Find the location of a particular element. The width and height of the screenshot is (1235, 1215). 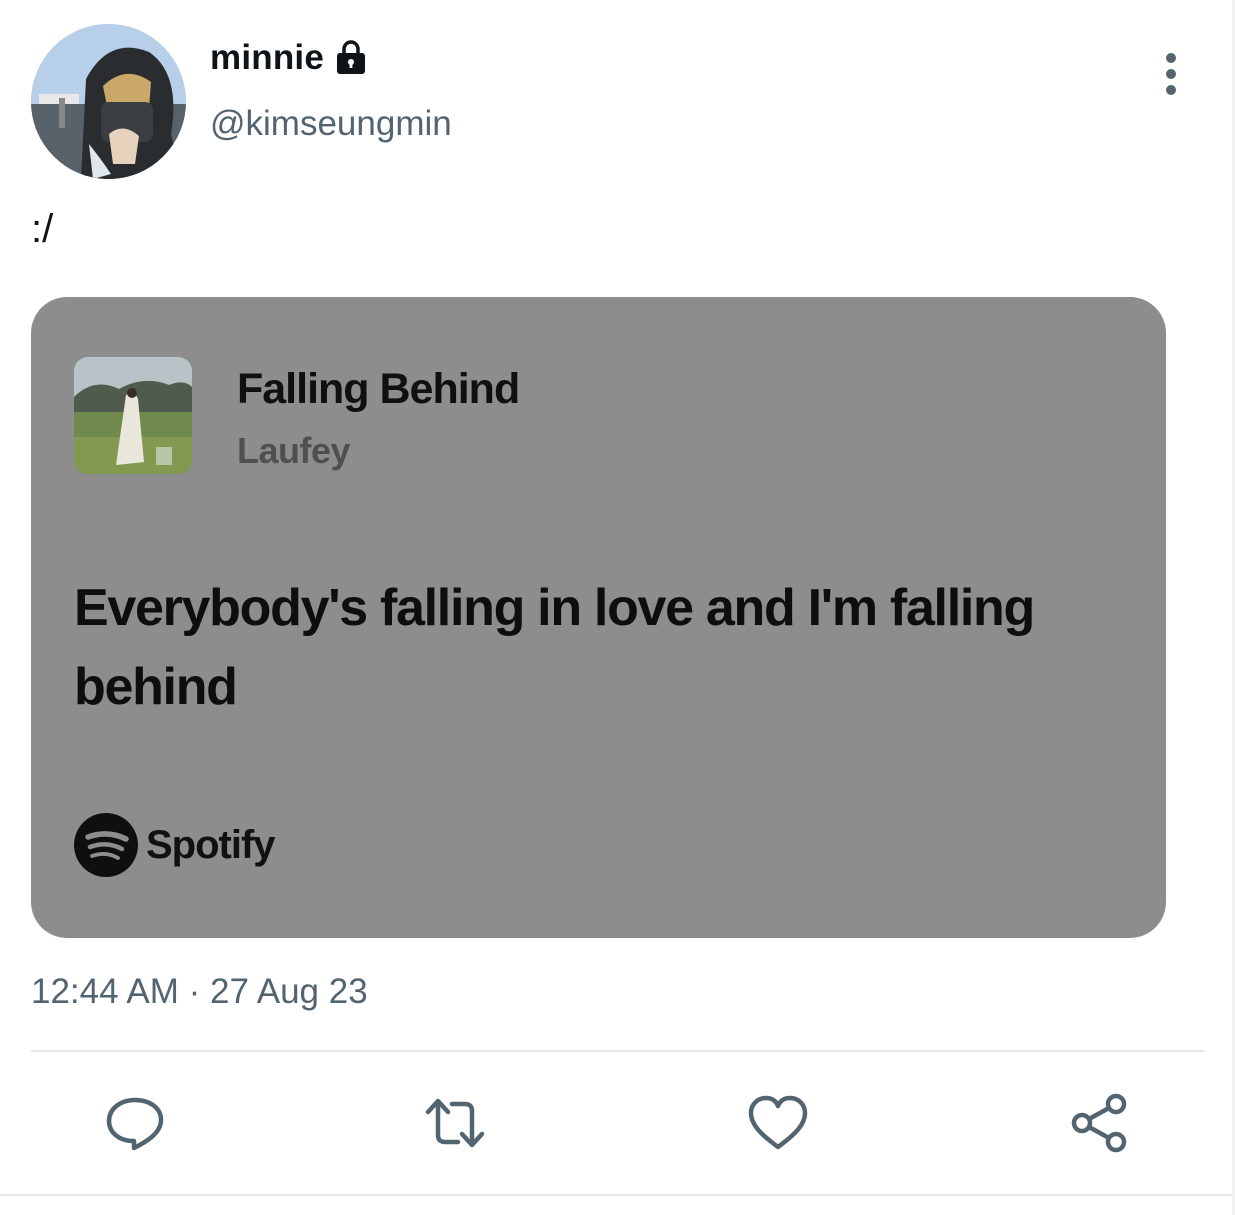

tweet-time: 12:44 AM is located at coordinates (105, 991).